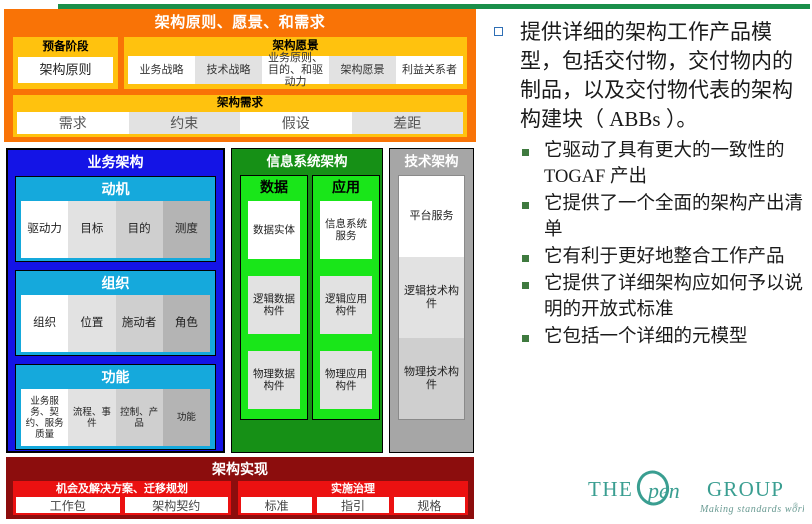 This screenshot has height=524, width=812. Describe the element at coordinates (115, 189) in the screenshot. I see `business-group-caption: 动机` at that location.